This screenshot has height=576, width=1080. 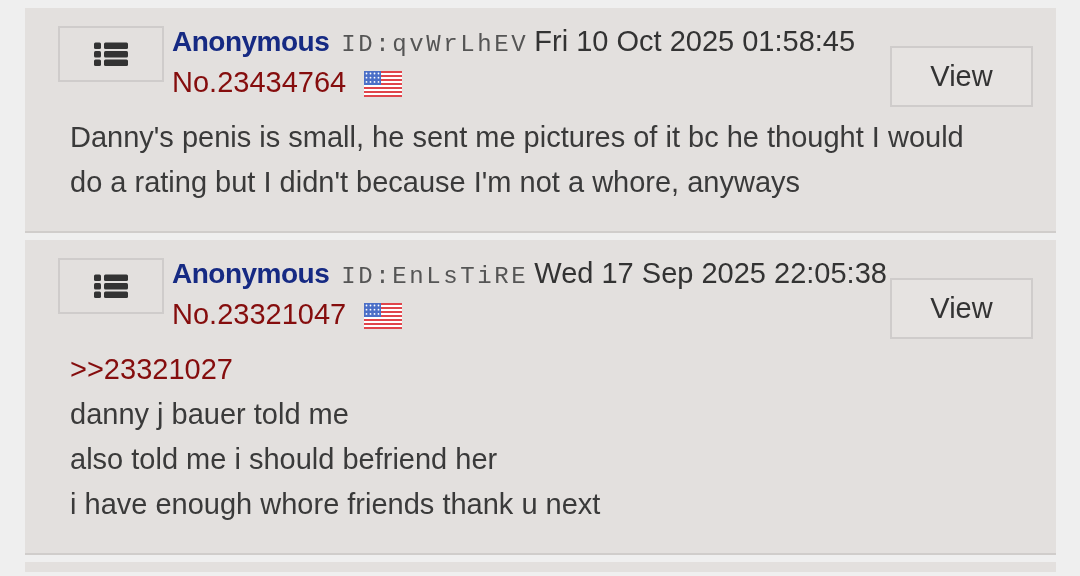 What do you see at coordinates (517, 160) in the screenshot?
I see `post-text: Danny's penis is small, he sent me pictures of it bc he thought I would do a rating but I didn't because I'm not a whore, anyways` at bounding box center [517, 160].